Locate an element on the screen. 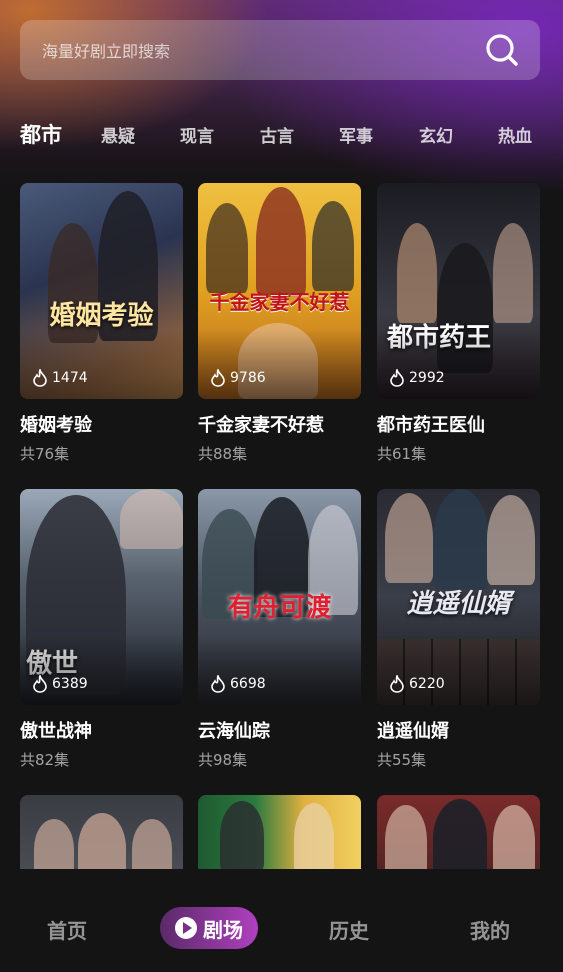 This screenshot has width=563, height=972. drama-poster: 傲世 6389 is located at coordinates (101, 597).